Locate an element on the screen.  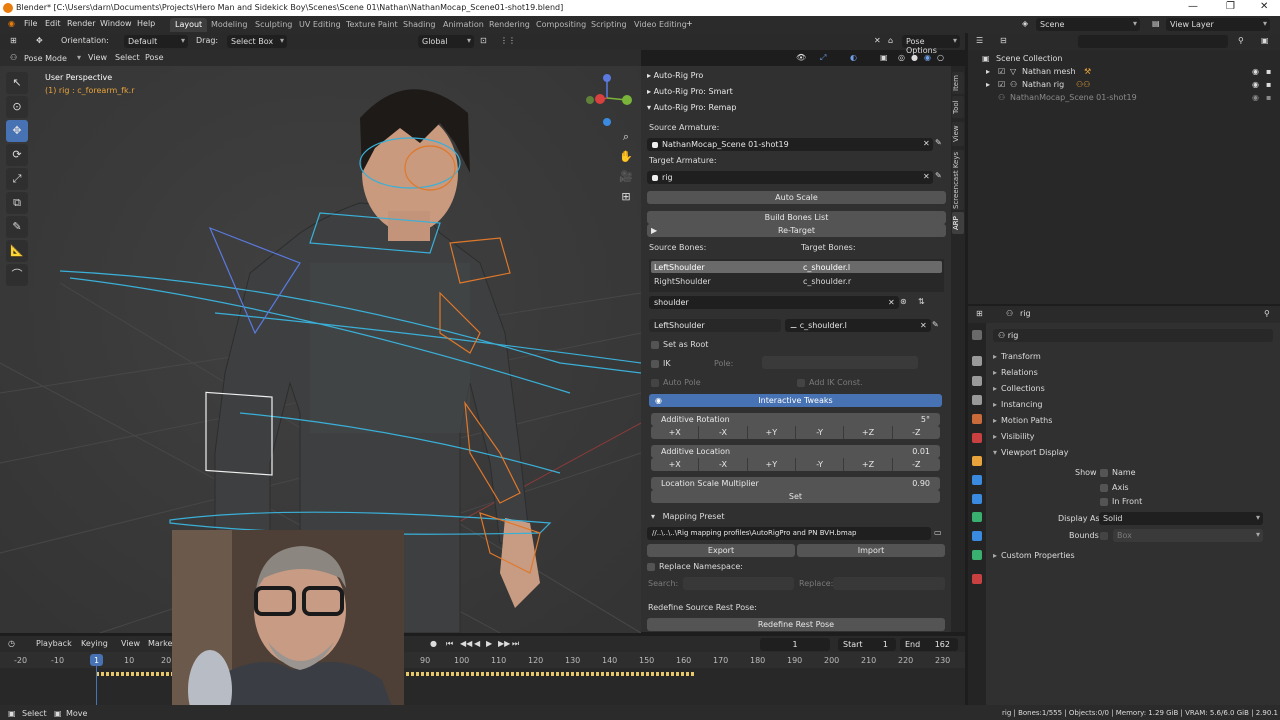
bone-row-target: c_shoulder.l is located at coordinates (826, 267).